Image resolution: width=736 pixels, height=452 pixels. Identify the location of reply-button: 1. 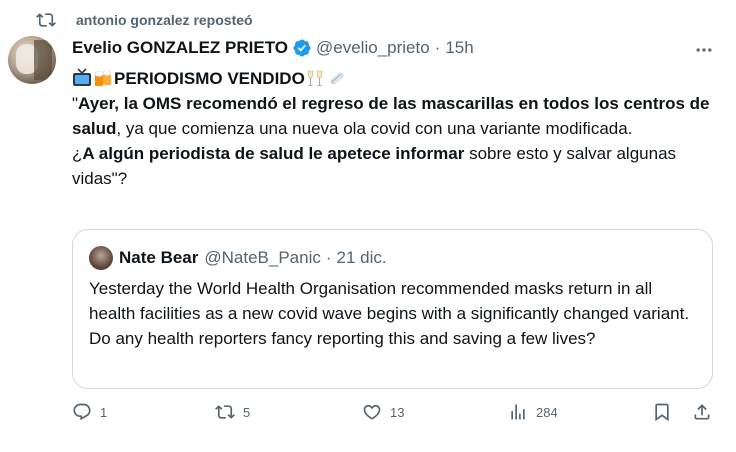
(89, 412).